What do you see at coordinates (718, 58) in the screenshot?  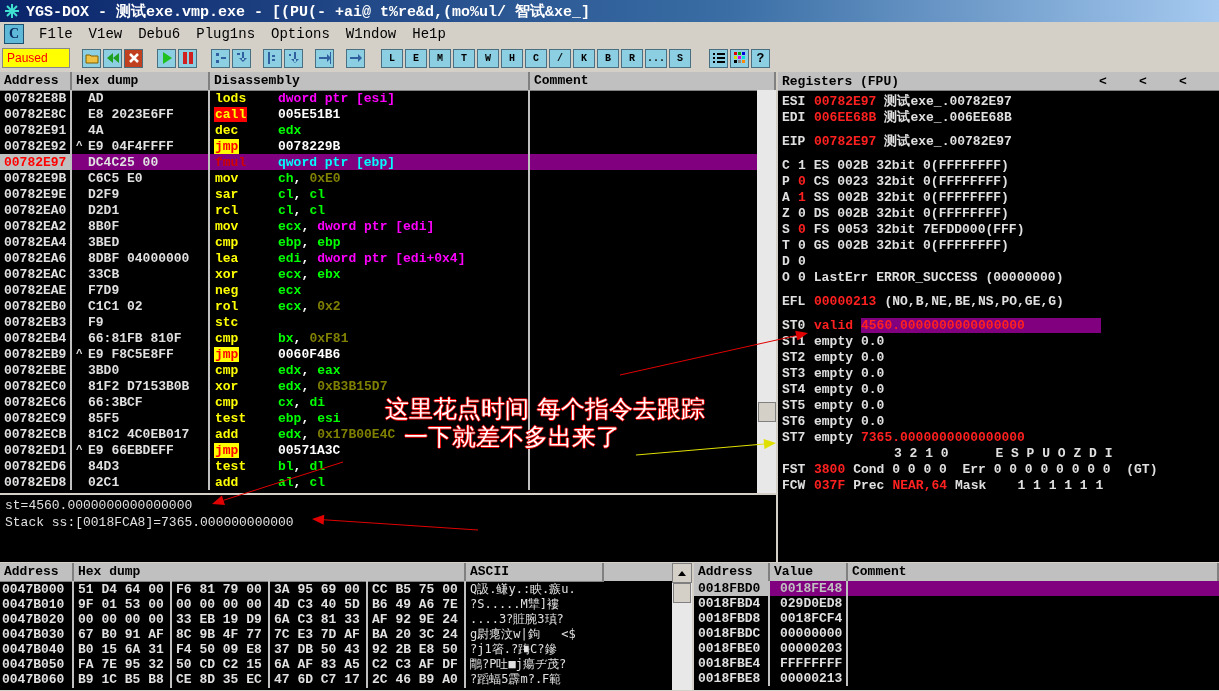 I see `list-button` at bounding box center [718, 58].